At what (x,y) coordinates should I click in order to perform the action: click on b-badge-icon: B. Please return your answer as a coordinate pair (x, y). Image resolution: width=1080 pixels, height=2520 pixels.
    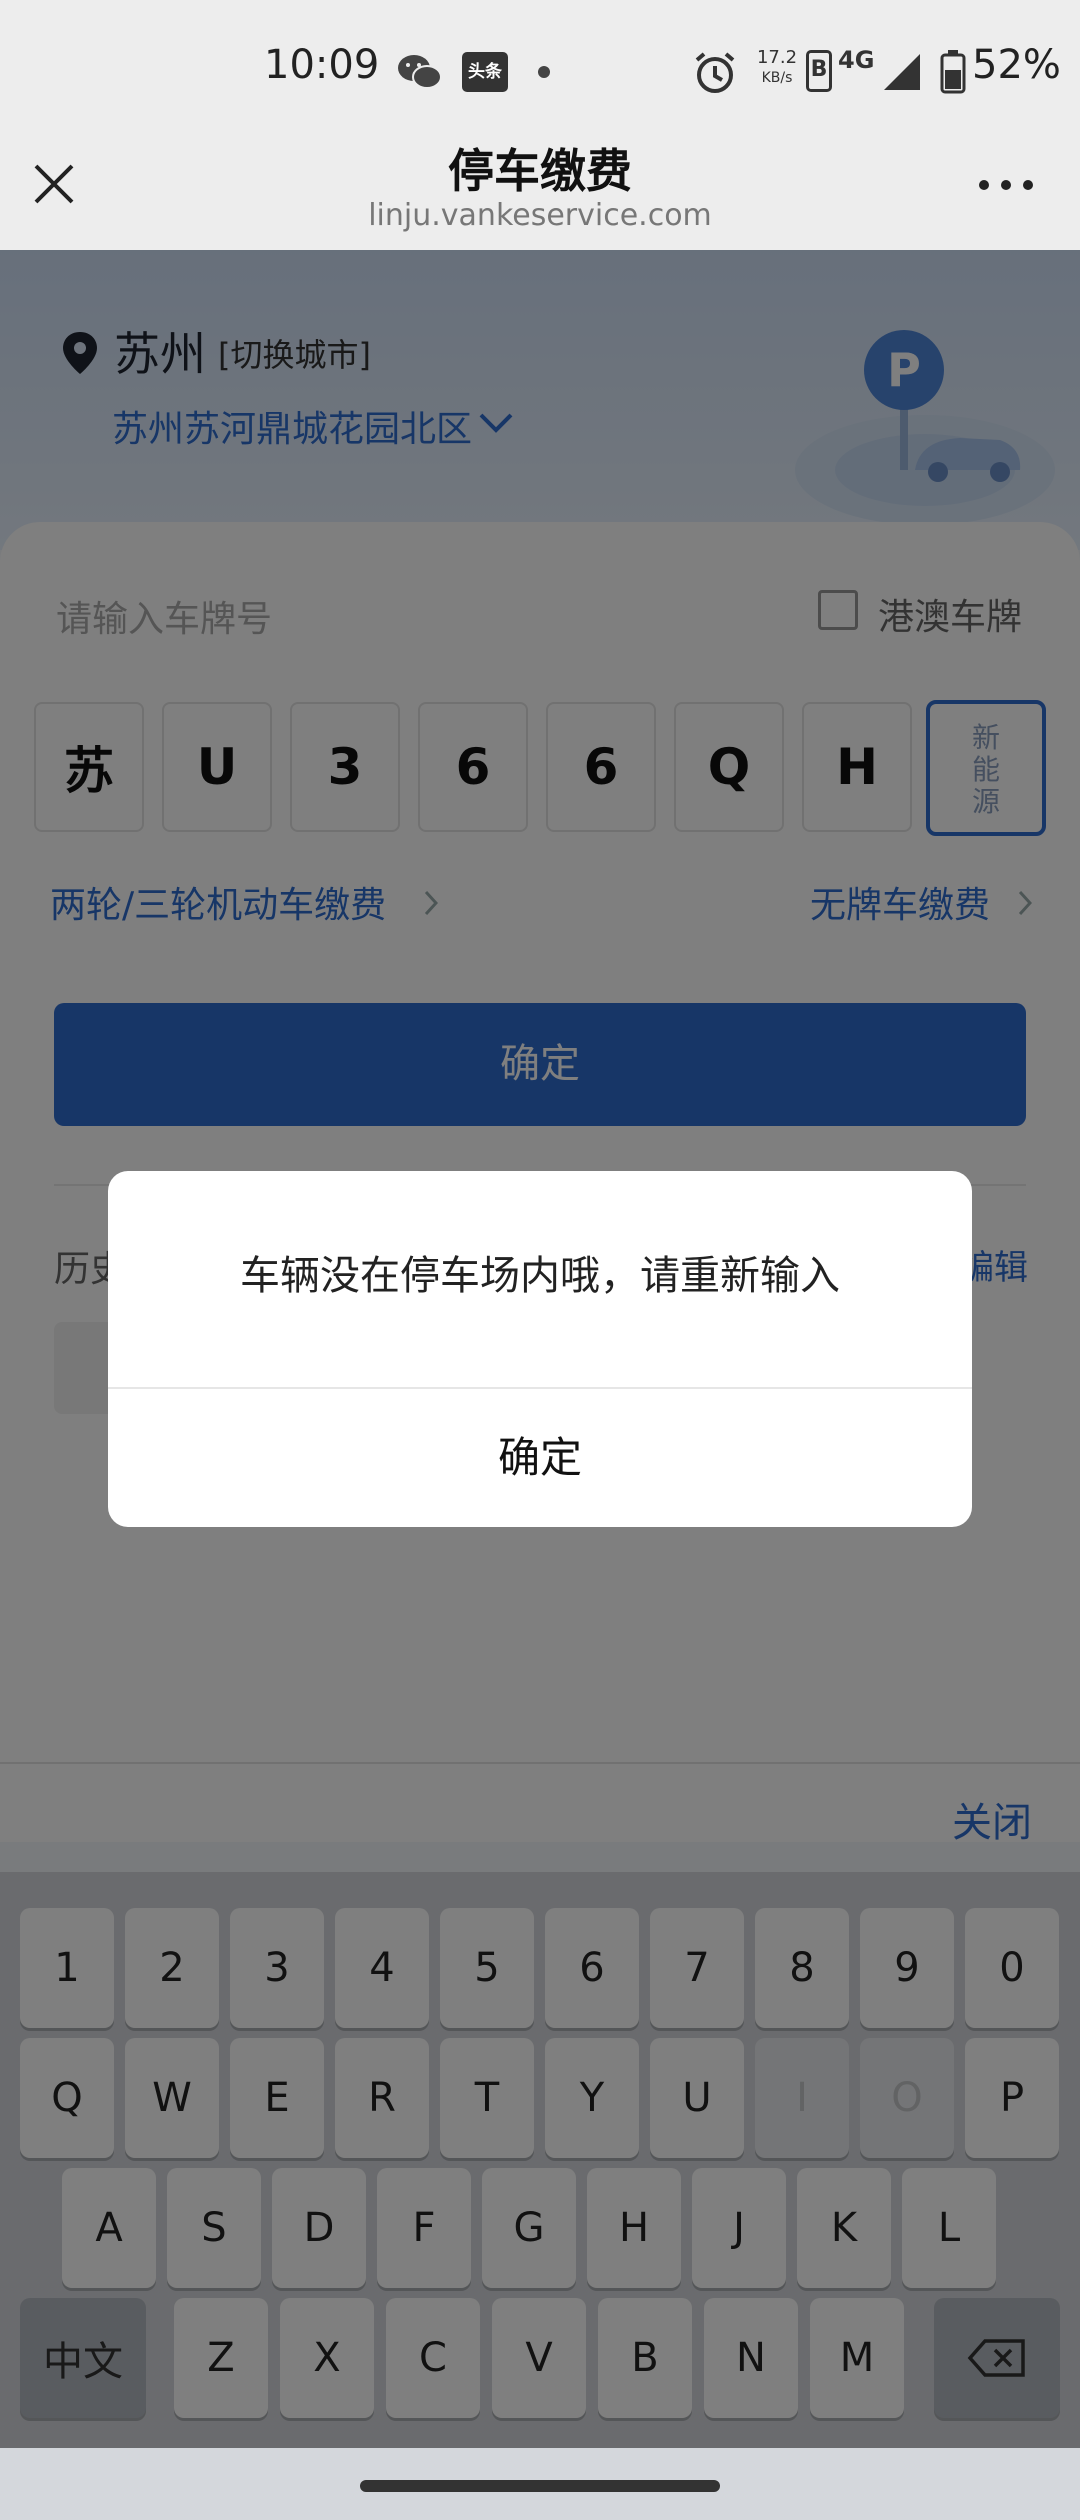
    Looking at the image, I should click on (819, 71).